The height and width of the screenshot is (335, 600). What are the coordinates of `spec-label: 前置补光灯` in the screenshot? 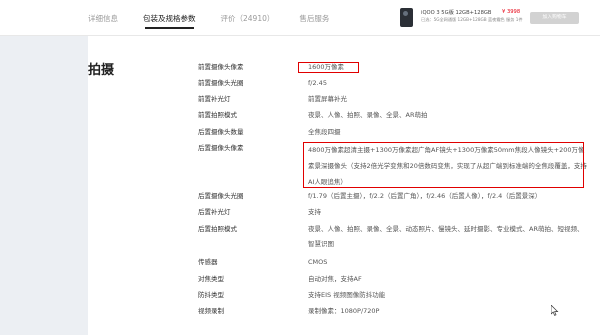 It's located at (214, 99).